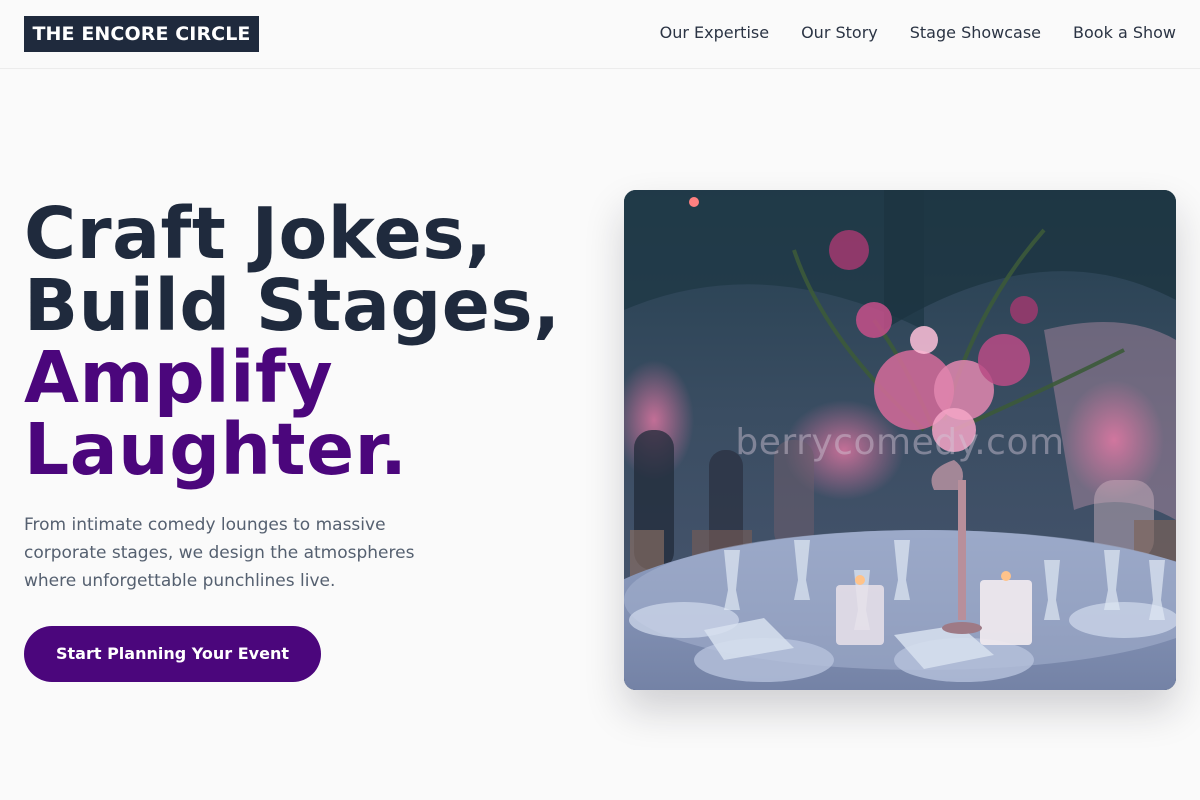 The image size is (1200, 800). What do you see at coordinates (839, 33) in the screenshot?
I see `nav-link-our-story: Our Story` at bounding box center [839, 33].